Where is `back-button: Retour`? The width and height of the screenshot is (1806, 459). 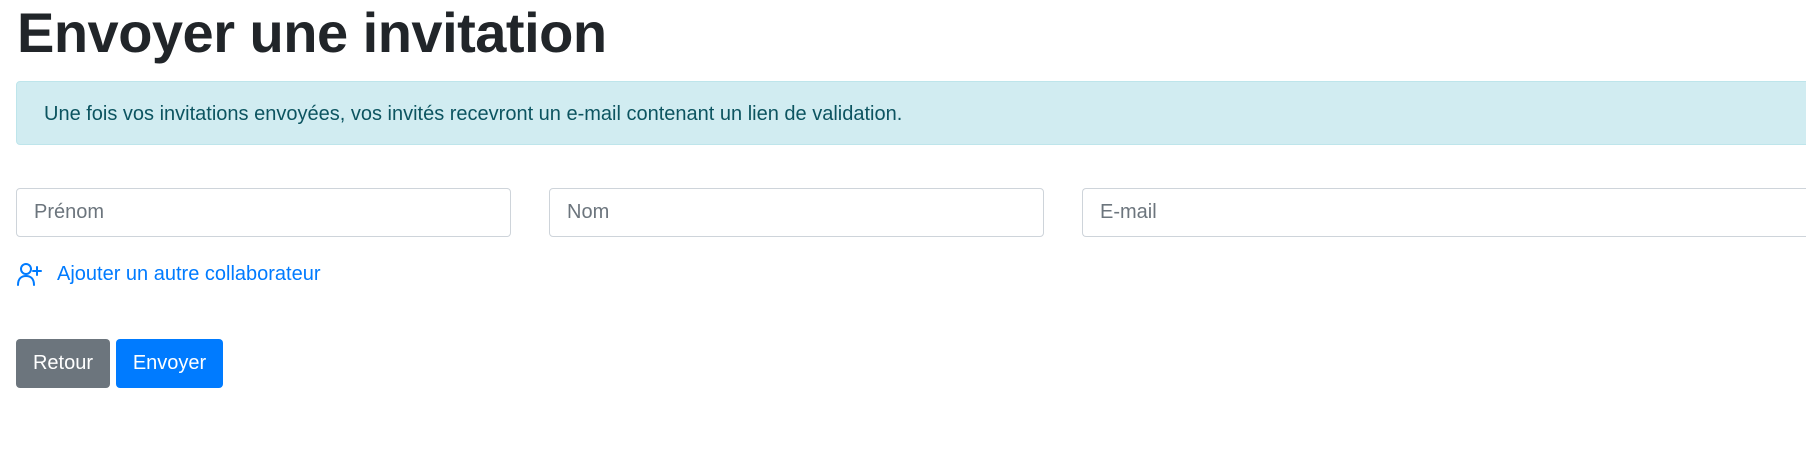 back-button: Retour is located at coordinates (63, 363).